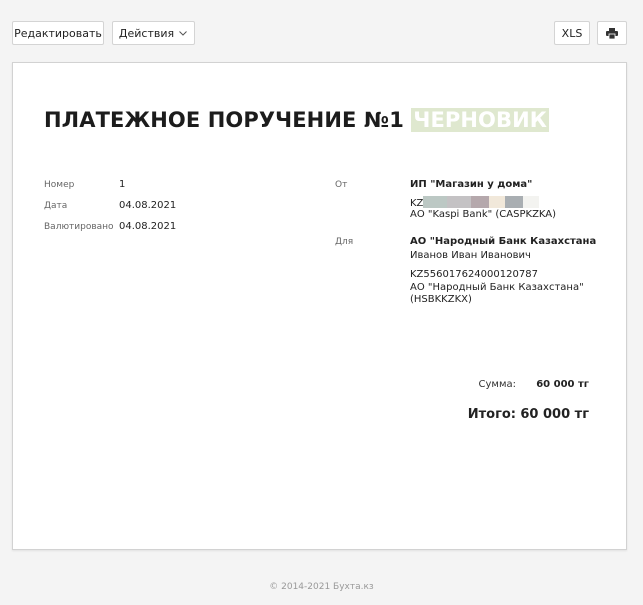  I want to click on sum-value: 60 000 тг, so click(562, 384).